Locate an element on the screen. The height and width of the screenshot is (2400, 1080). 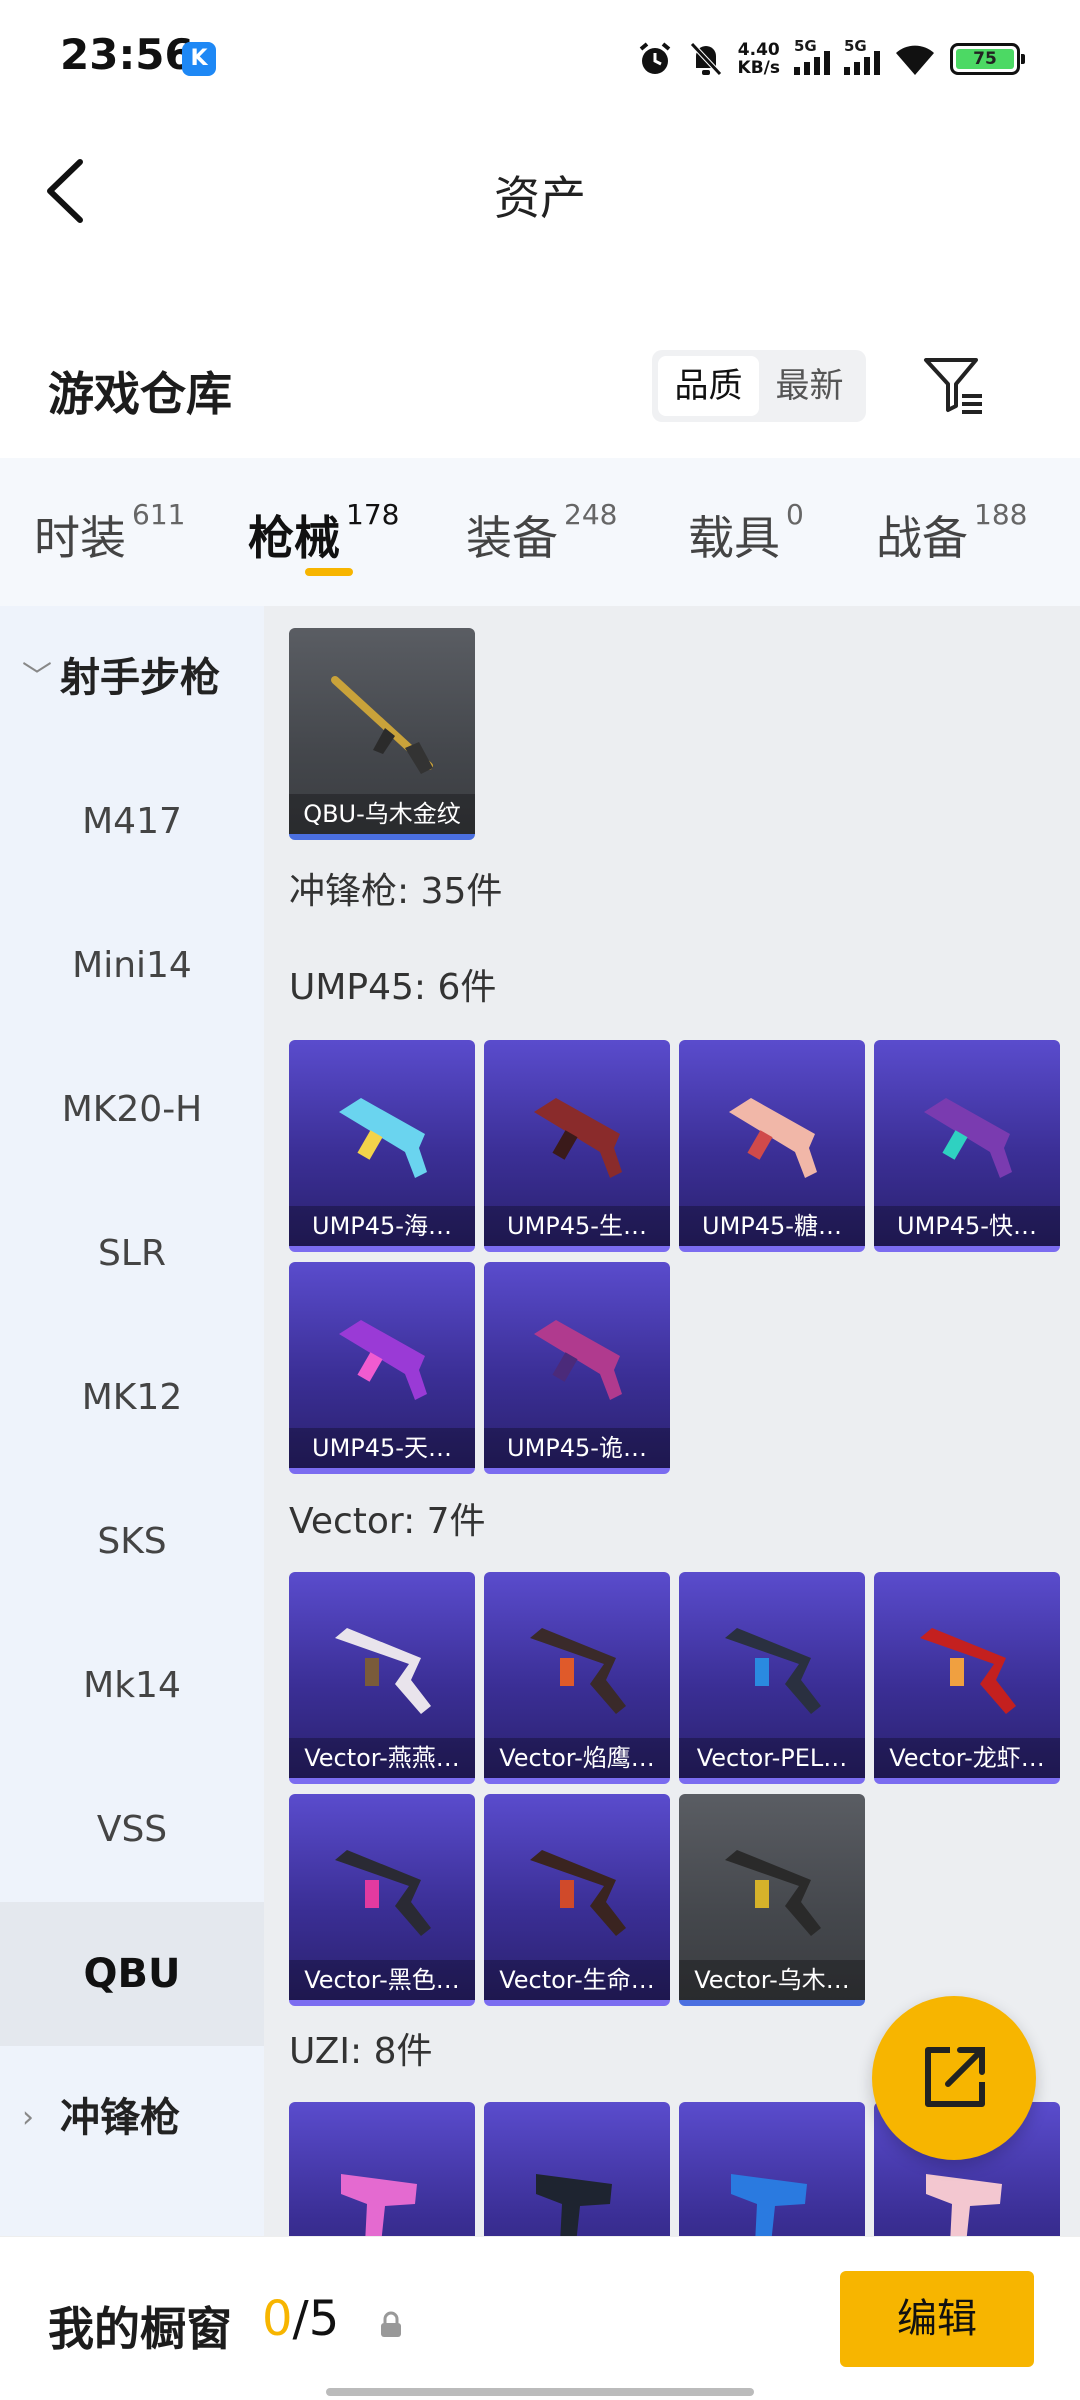
weapon-name: QBU-乌木金纹 is located at coordinates (382, 814).